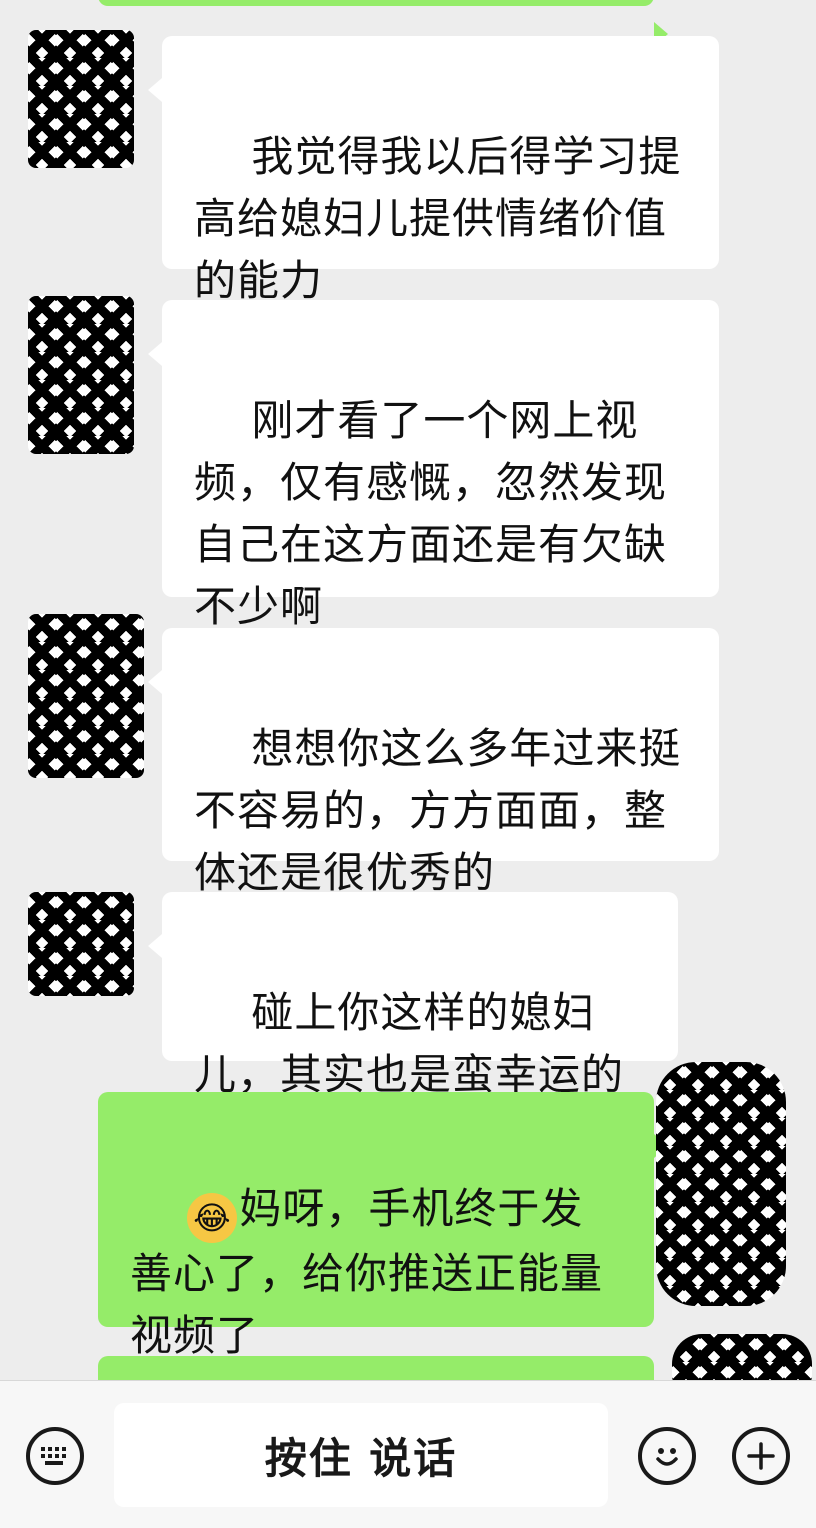 The image size is (816, 1528). What do you see at coordinates (431, 513) in the screenshot?
I see `message-text: 刚才看了一个网上视频，仅有感慨，忽然发现自己在这方面还是有欠缺不少啊` at bounding box center [431, 513].